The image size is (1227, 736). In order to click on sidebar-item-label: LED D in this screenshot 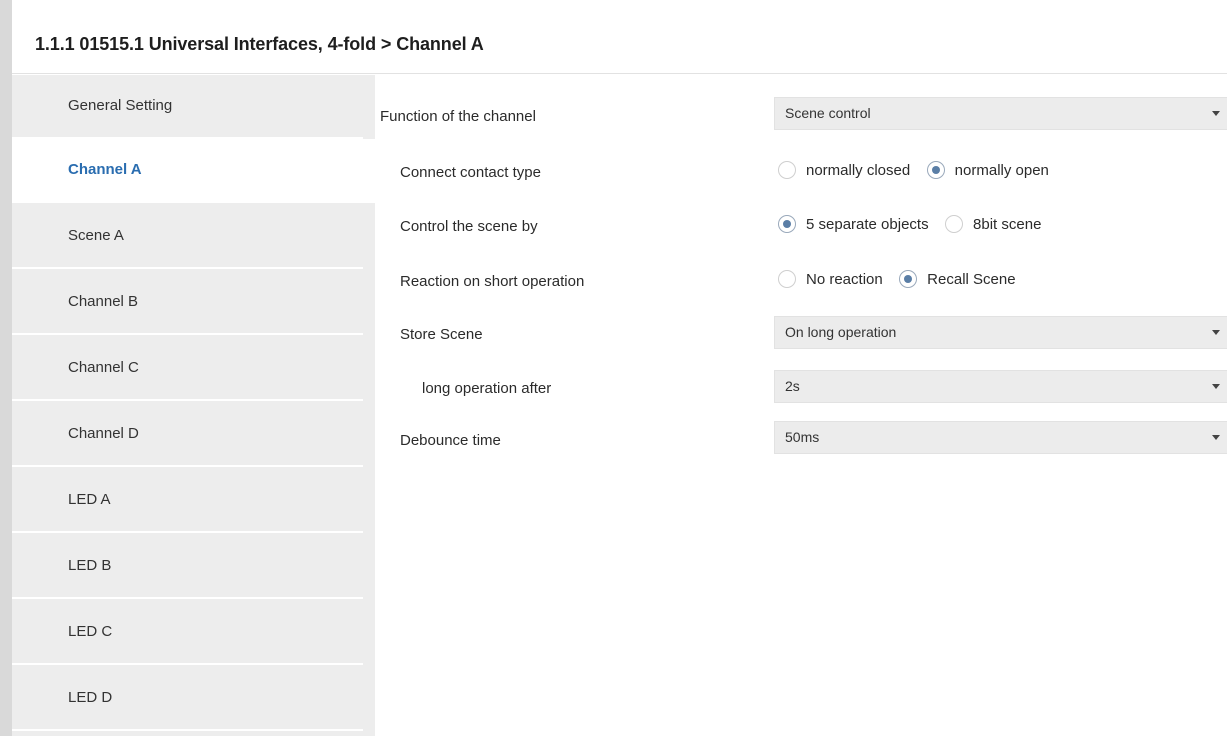, I will do `click(90, 697)`.